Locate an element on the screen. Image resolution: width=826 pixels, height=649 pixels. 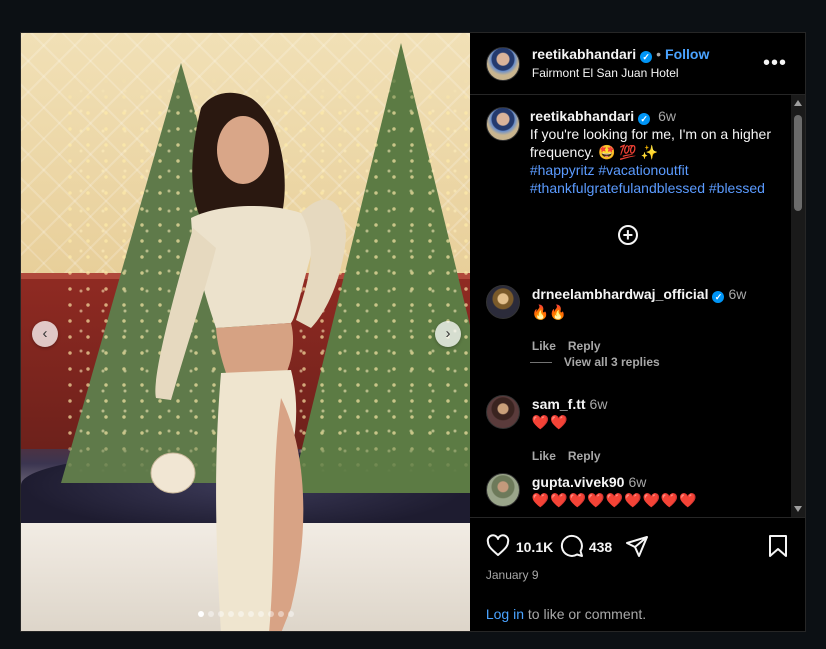
comment-body: sam_f.tt 6w ❤️❤️ Like Reply is located at coordinates (572, 430).